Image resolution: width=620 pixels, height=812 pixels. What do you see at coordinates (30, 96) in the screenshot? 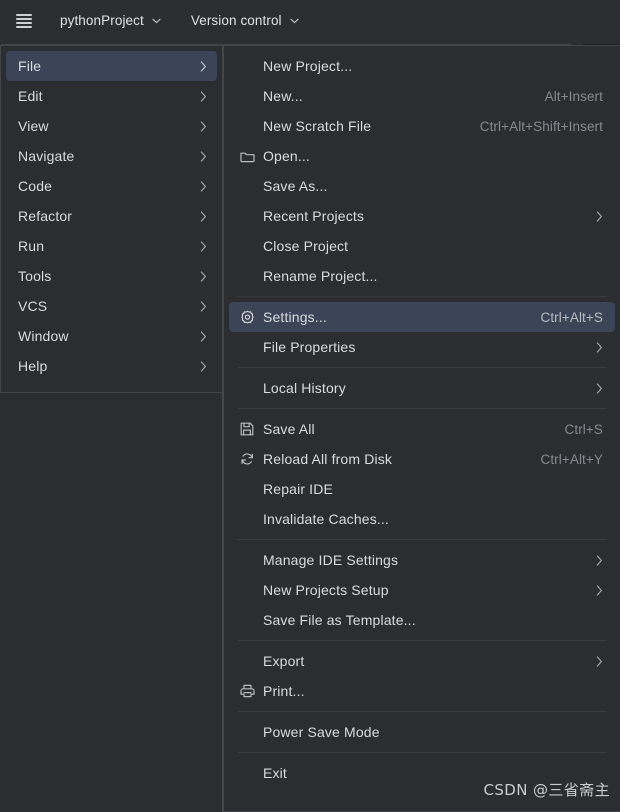
I see `main-menu-item-label: Edit` at bounding box center [30, 96].